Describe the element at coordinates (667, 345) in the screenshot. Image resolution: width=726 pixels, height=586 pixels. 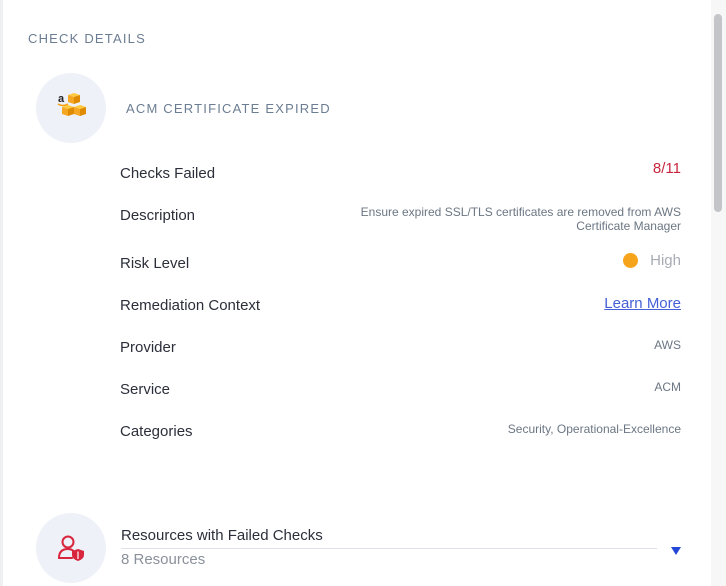
I see `provider-value: AWS` at that location.